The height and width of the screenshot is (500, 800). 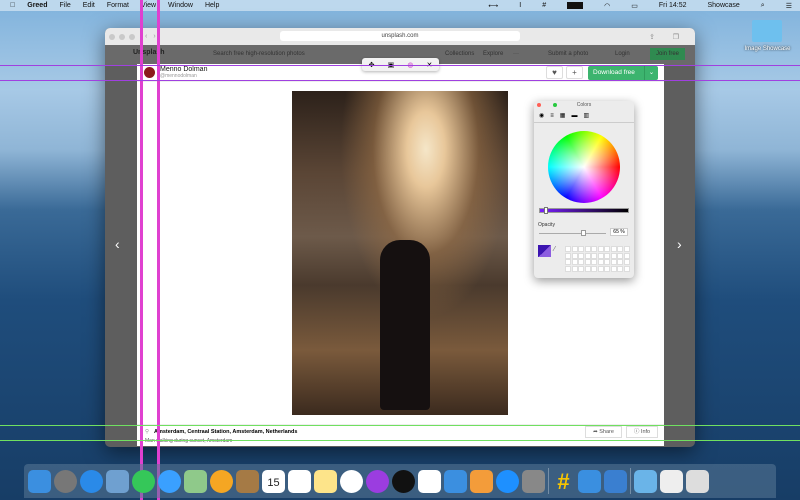 What do you see at coordinates (607, 6) in the screenshot?
I see `wifi-icon: ◠` at bounding box center [607, 6].